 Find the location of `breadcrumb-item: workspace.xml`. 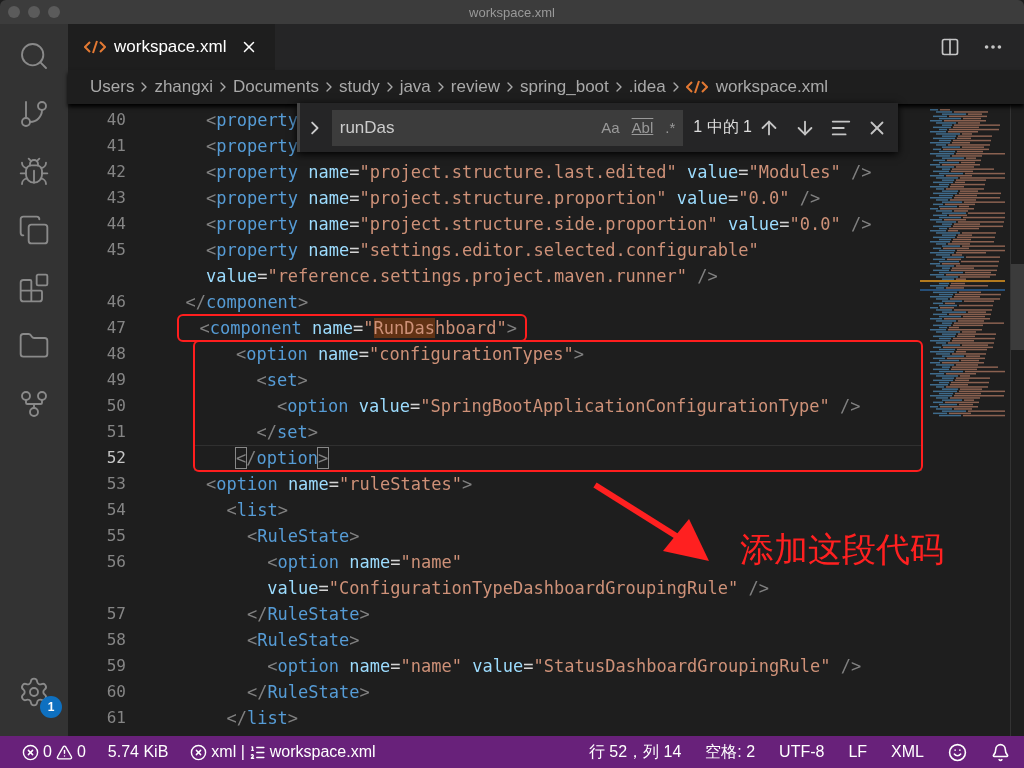

breadcrumb-item: workspace.xml is located at coordinates (772, 87).